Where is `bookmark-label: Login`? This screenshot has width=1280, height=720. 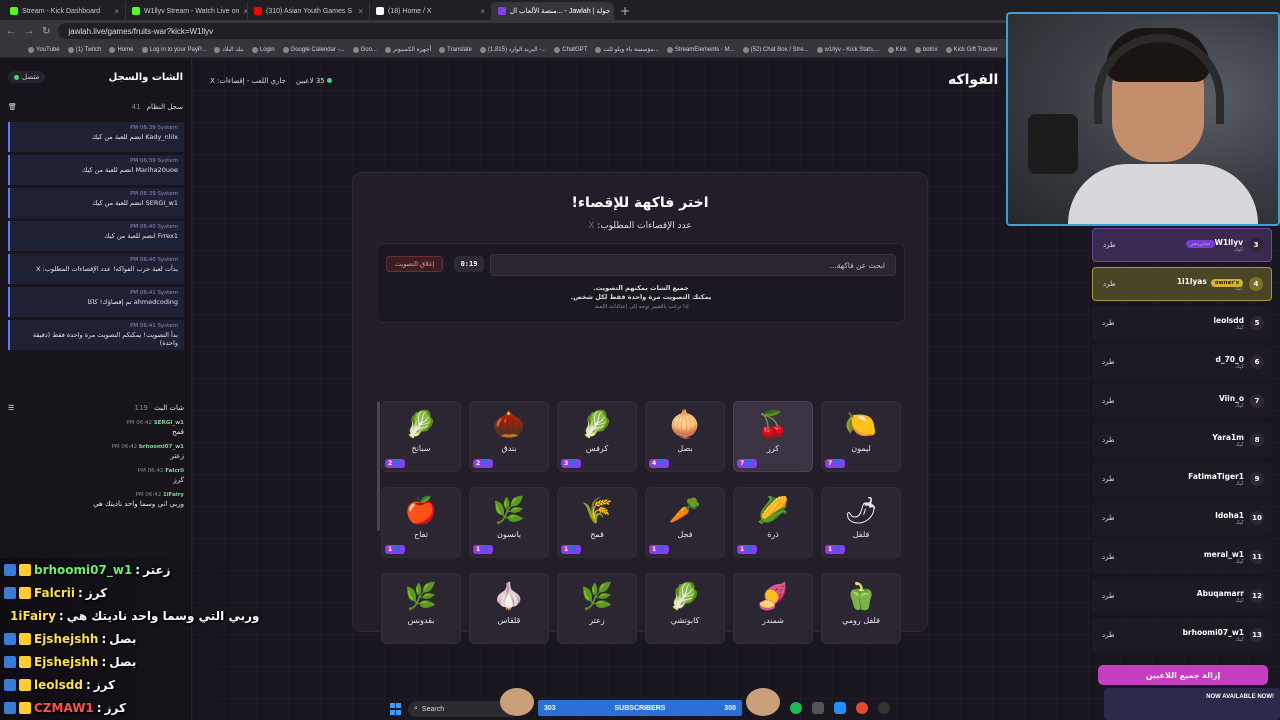 bookmark-label: Login is located at coordinates (267, 49).